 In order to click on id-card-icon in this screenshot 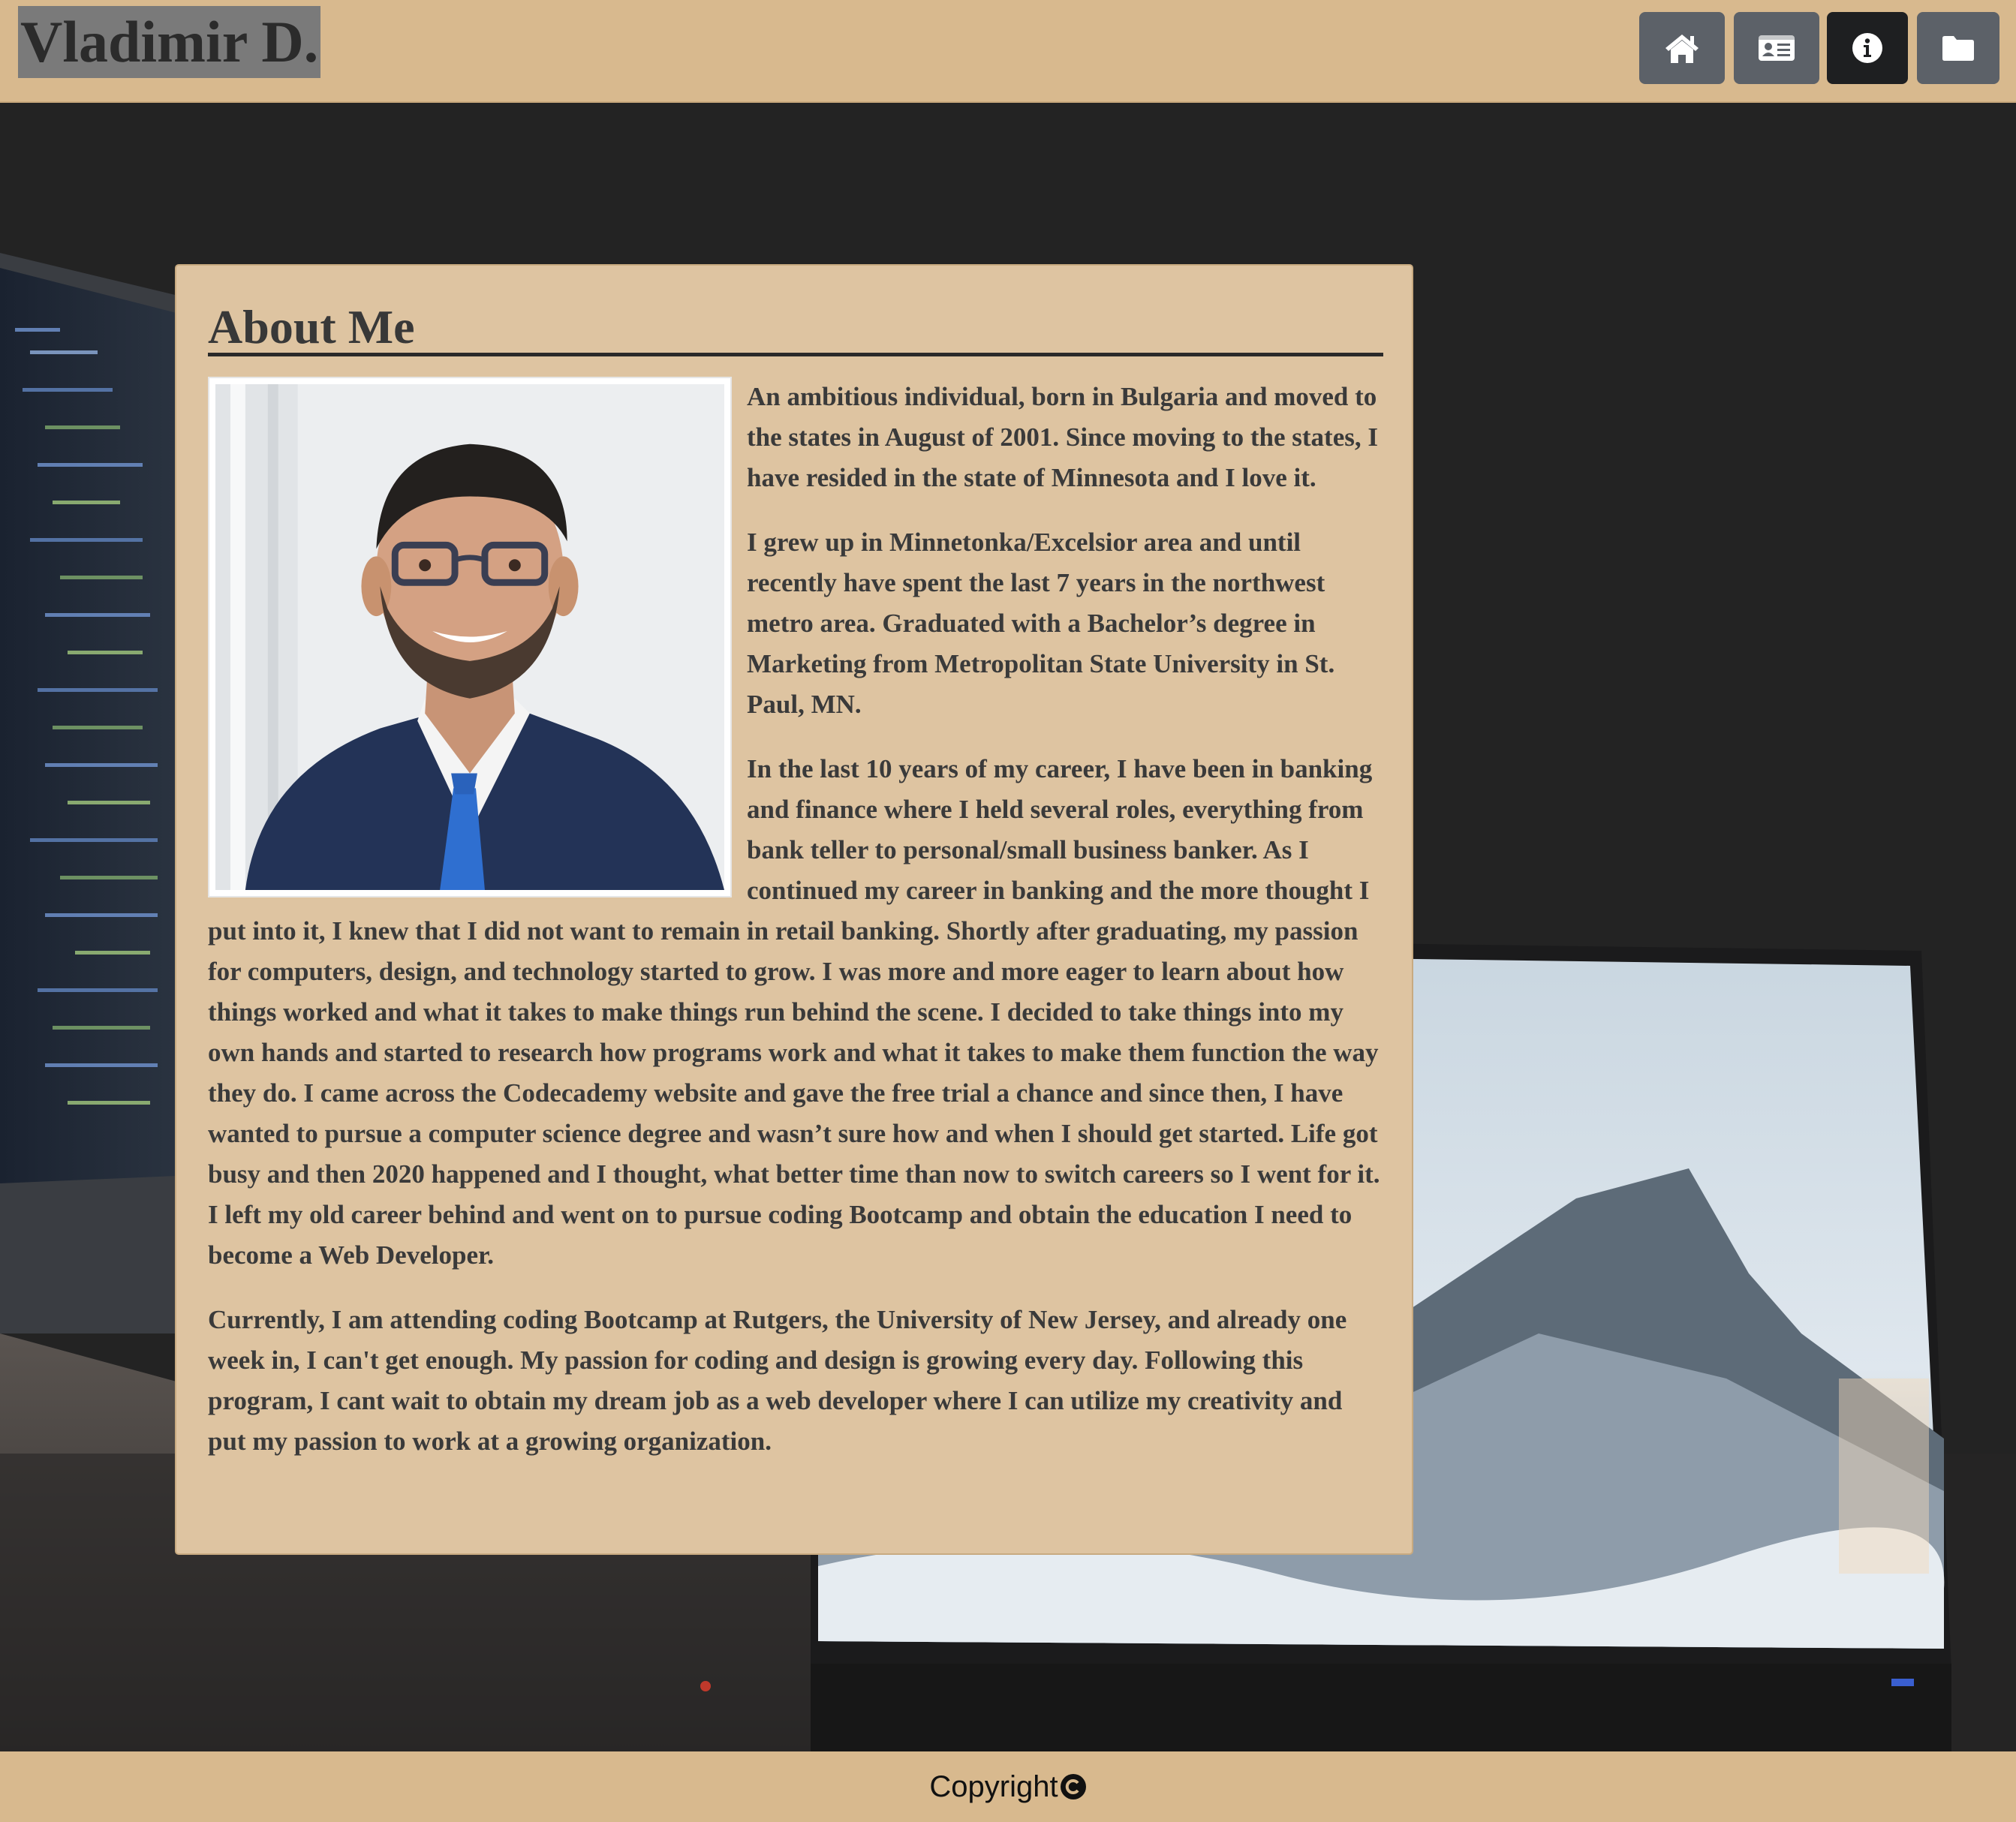, I will do `click(1777, 48)`.